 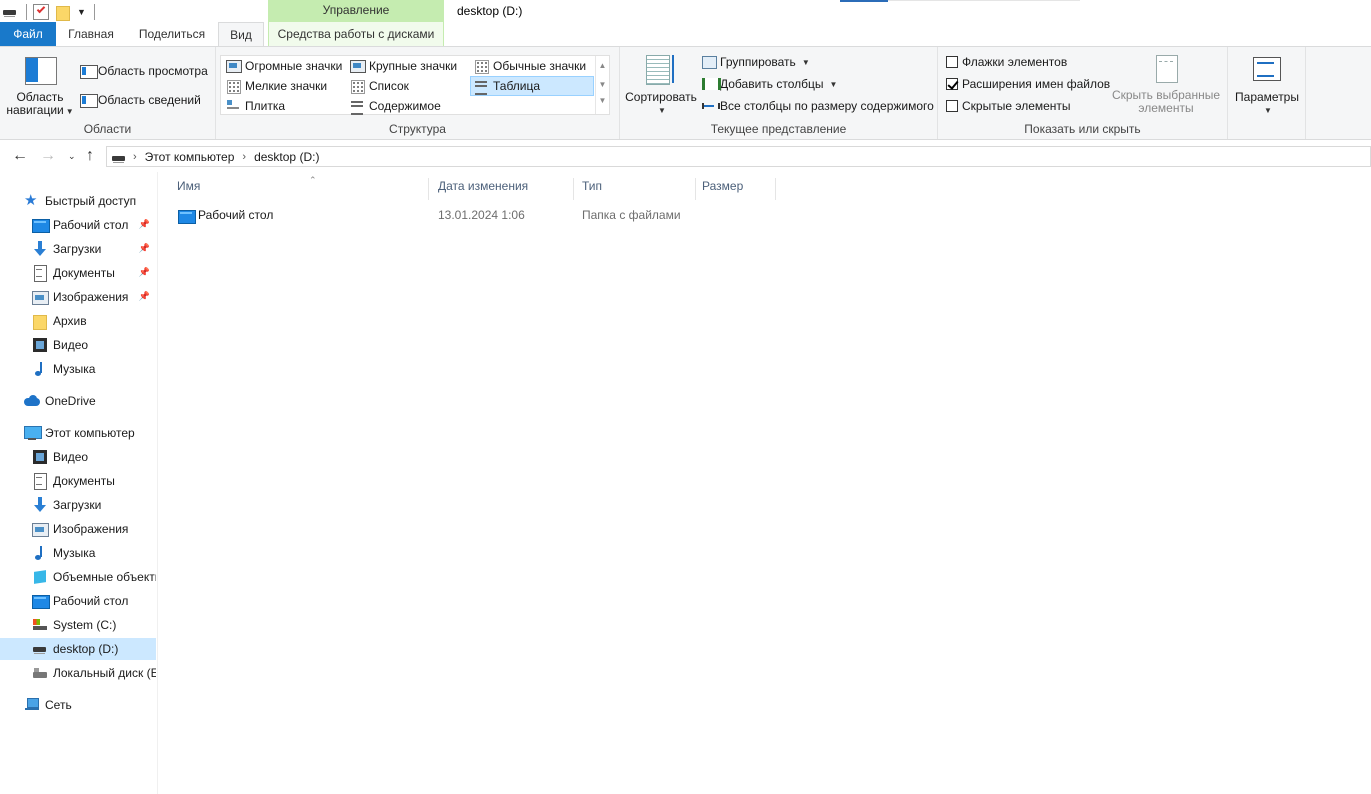 I want to click on details-pane-button: Область сведений, so click(x=140, y=100).